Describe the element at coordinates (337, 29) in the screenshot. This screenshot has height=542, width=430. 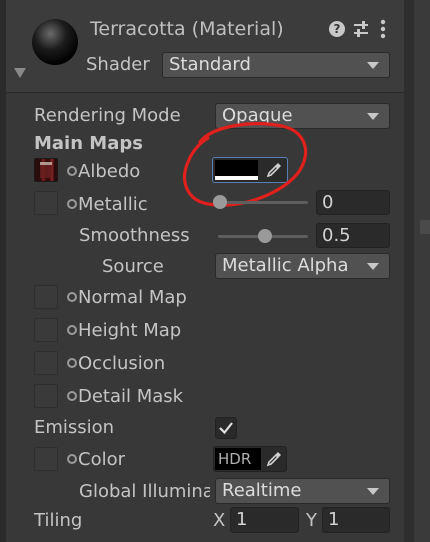
I see `help-icon: ?` at that location.